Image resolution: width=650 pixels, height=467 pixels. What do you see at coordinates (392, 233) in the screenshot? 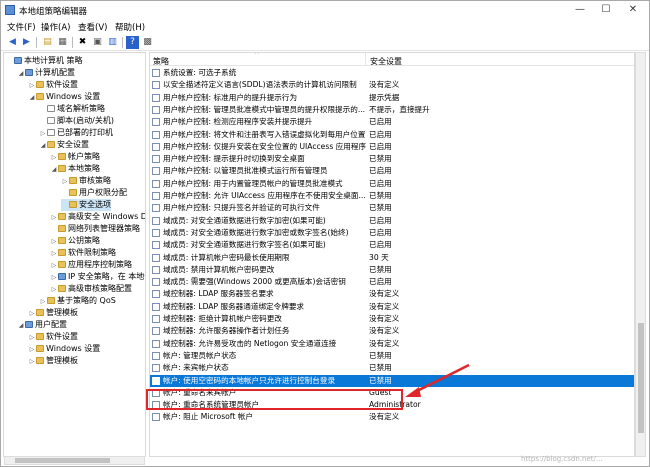
I see `policy-row: 域成员: 对安全通道数据进行数字加密或数字签名(始终) 已启用` at bounding box center [392, 233].